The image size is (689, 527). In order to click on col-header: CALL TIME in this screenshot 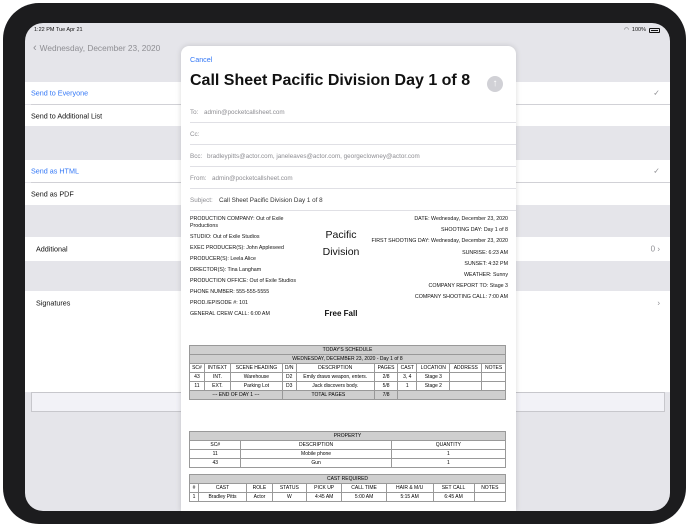, I will do `click(364, 488)`.